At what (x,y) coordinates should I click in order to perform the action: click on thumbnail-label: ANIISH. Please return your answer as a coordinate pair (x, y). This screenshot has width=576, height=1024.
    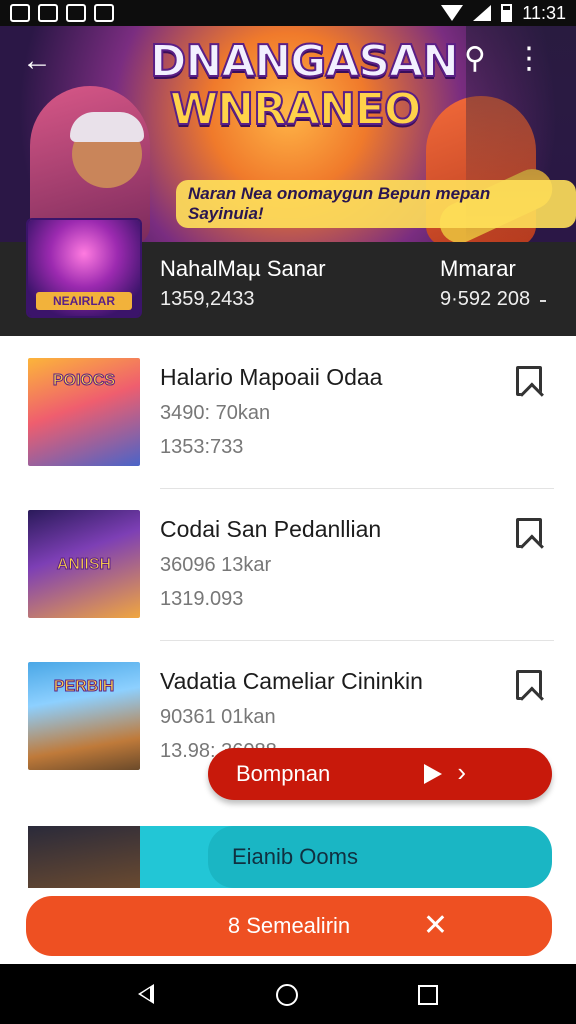
    Looking at the image, I should click on (84, 565).